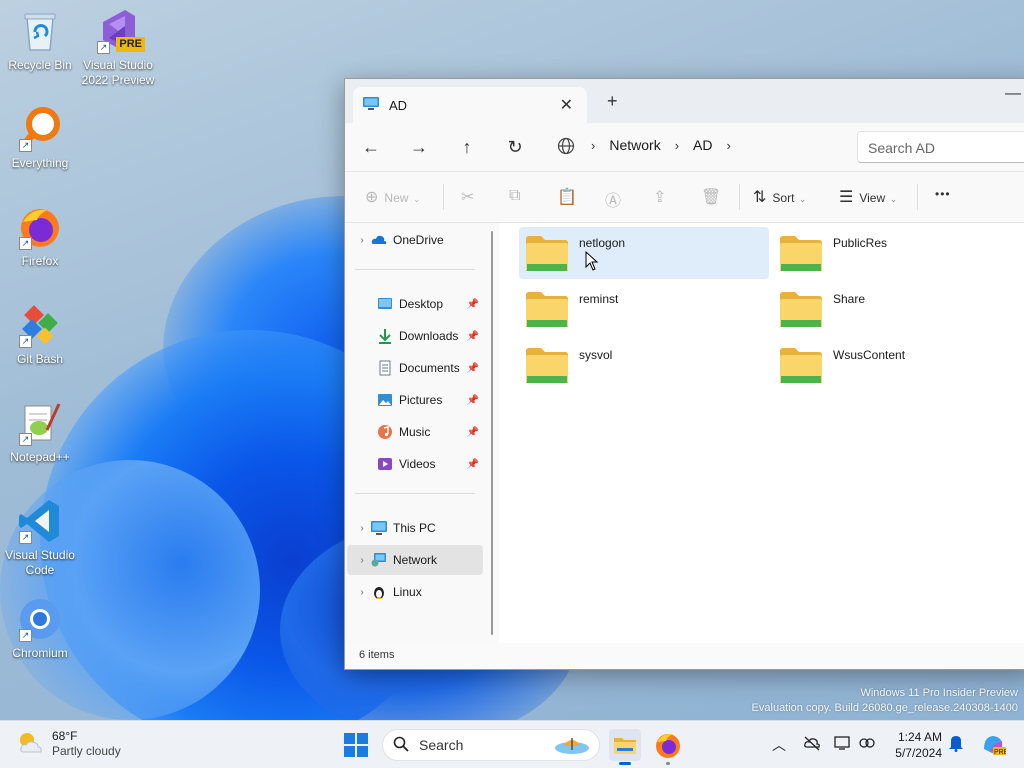 This screenshot has height=768, width=1024. What do you see at coordinates (567, 197) in the screenshot?
I see `paste-icon: 📋` at bounding box center [567, 197].